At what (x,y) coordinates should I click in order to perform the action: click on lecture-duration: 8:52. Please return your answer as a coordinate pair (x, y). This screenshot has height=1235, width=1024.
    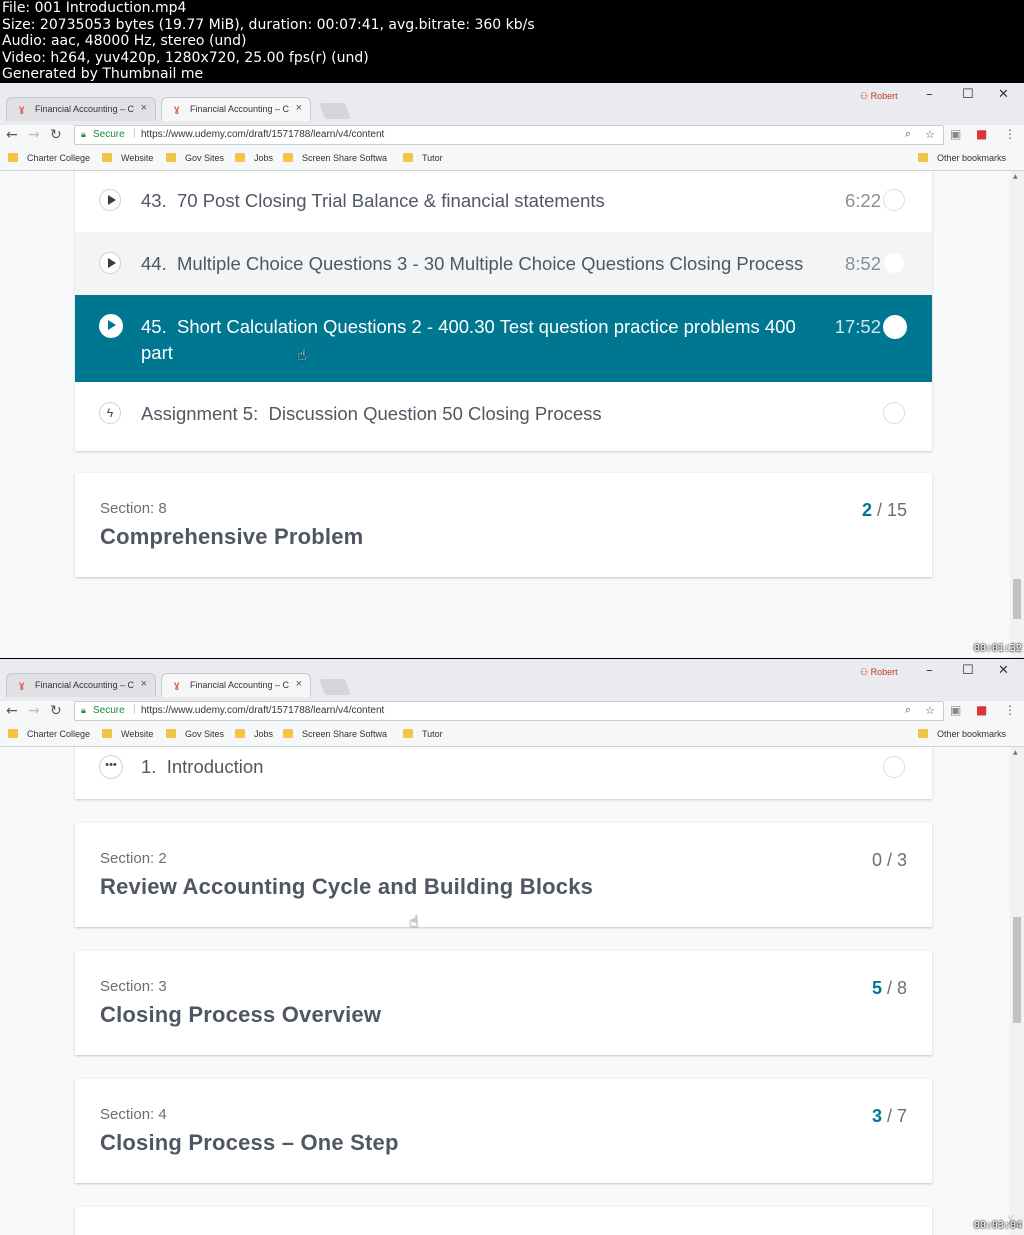
    Looking at the image, I should click on (862, 263).